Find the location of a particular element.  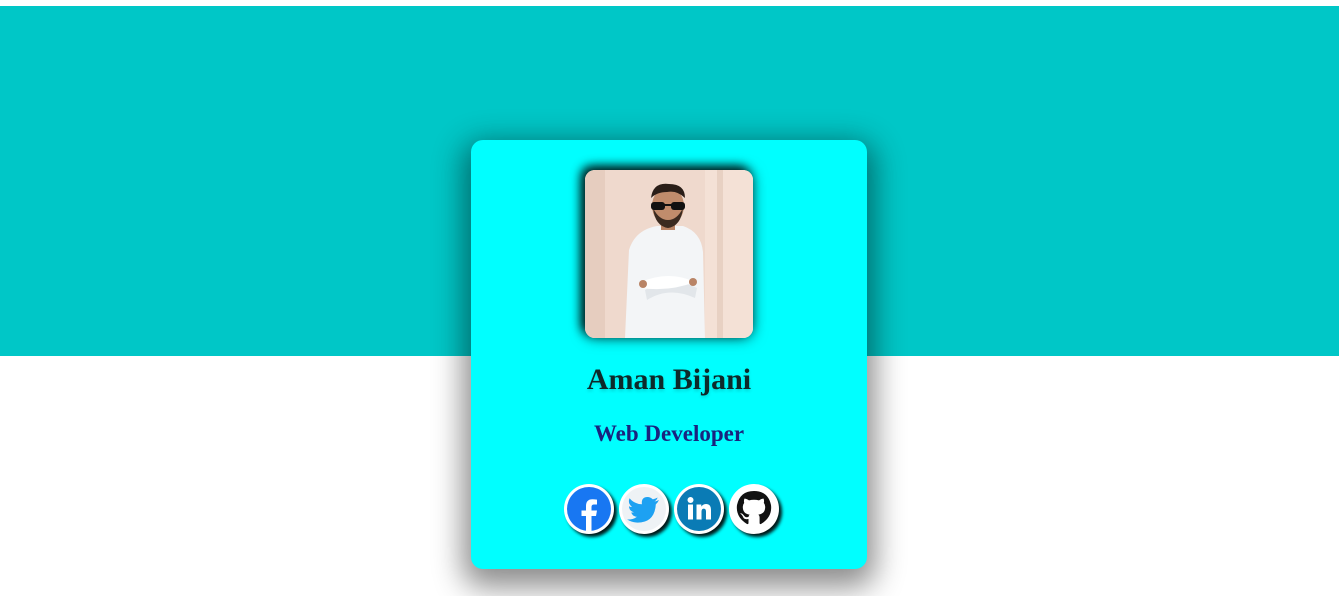

profile-photo is located at coordinates (669, 254).